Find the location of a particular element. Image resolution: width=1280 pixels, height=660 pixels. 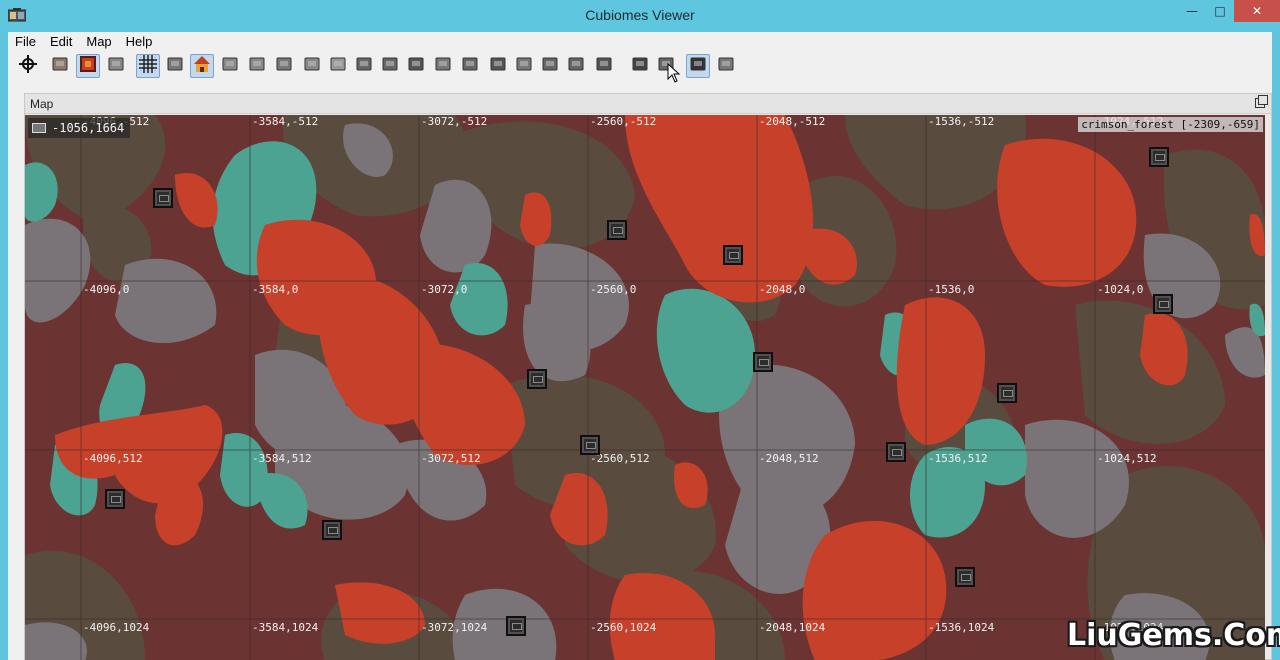

grid-coordinate-label: -2560,1024 is located at coordinates (623, 627).